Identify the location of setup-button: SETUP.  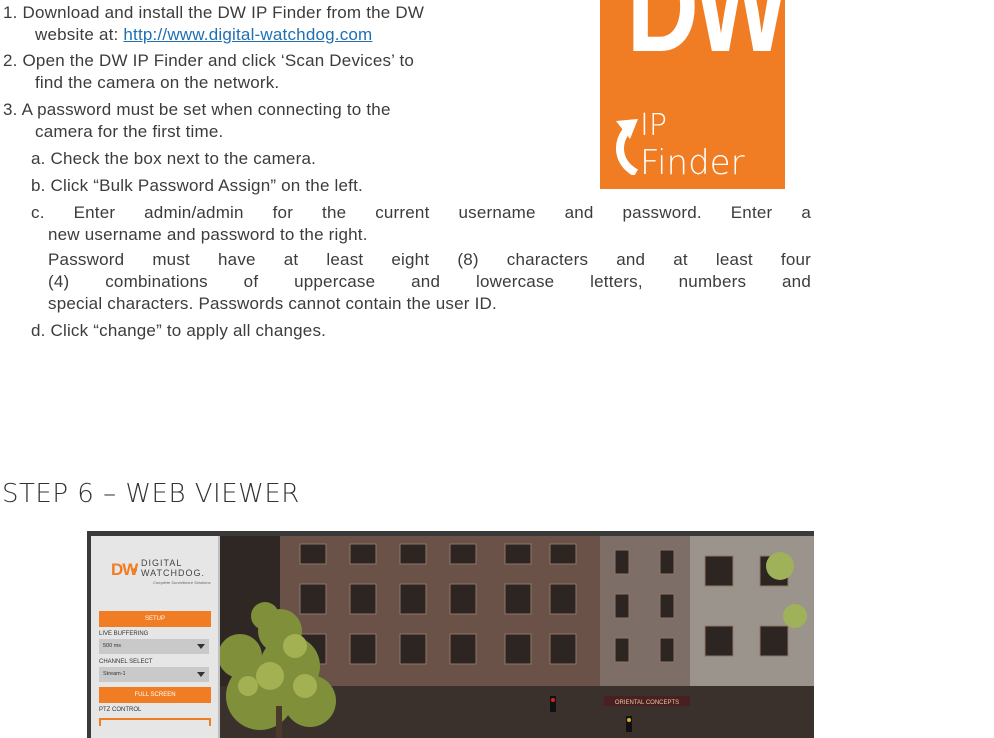
(155, 619).